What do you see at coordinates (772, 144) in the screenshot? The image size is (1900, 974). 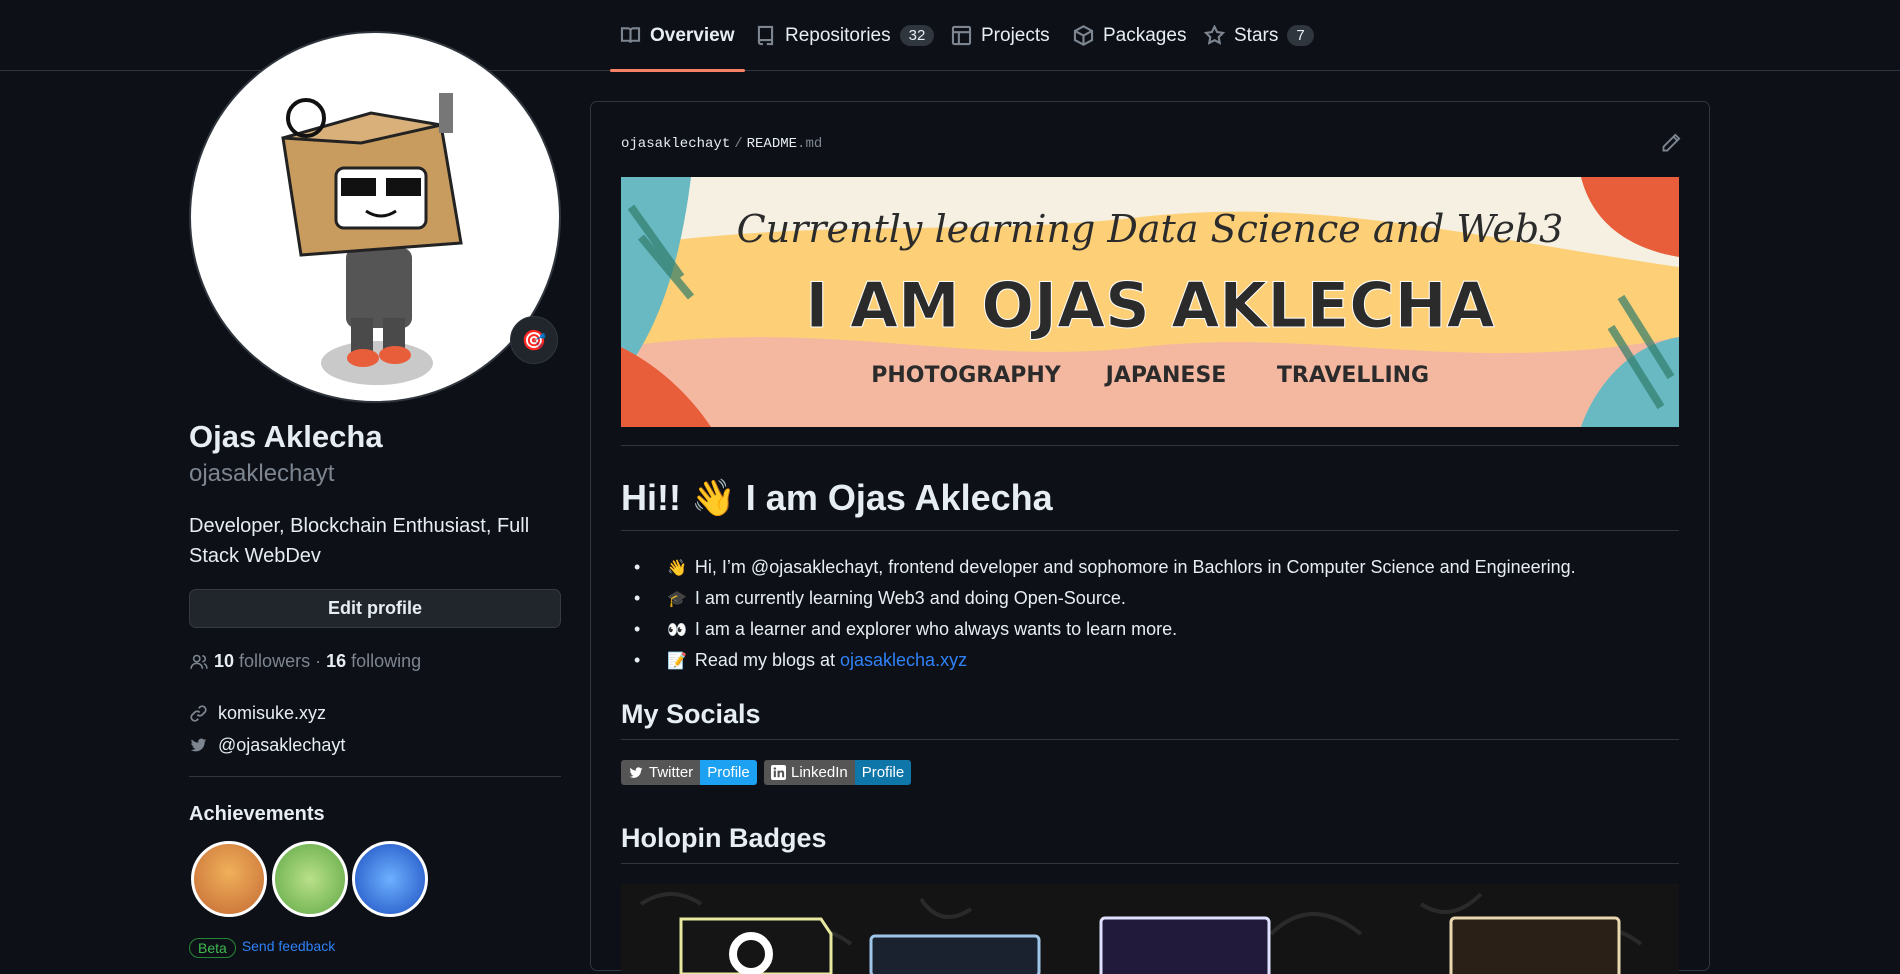 I see `readme-file-name: README` at bounding box center [772, 144].